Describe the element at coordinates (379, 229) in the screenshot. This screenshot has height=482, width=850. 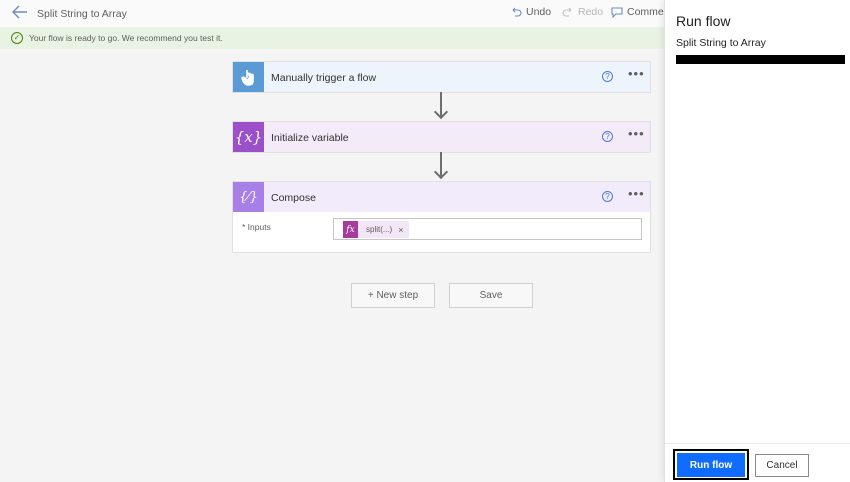
I see `token-label: split(...)` at that location.